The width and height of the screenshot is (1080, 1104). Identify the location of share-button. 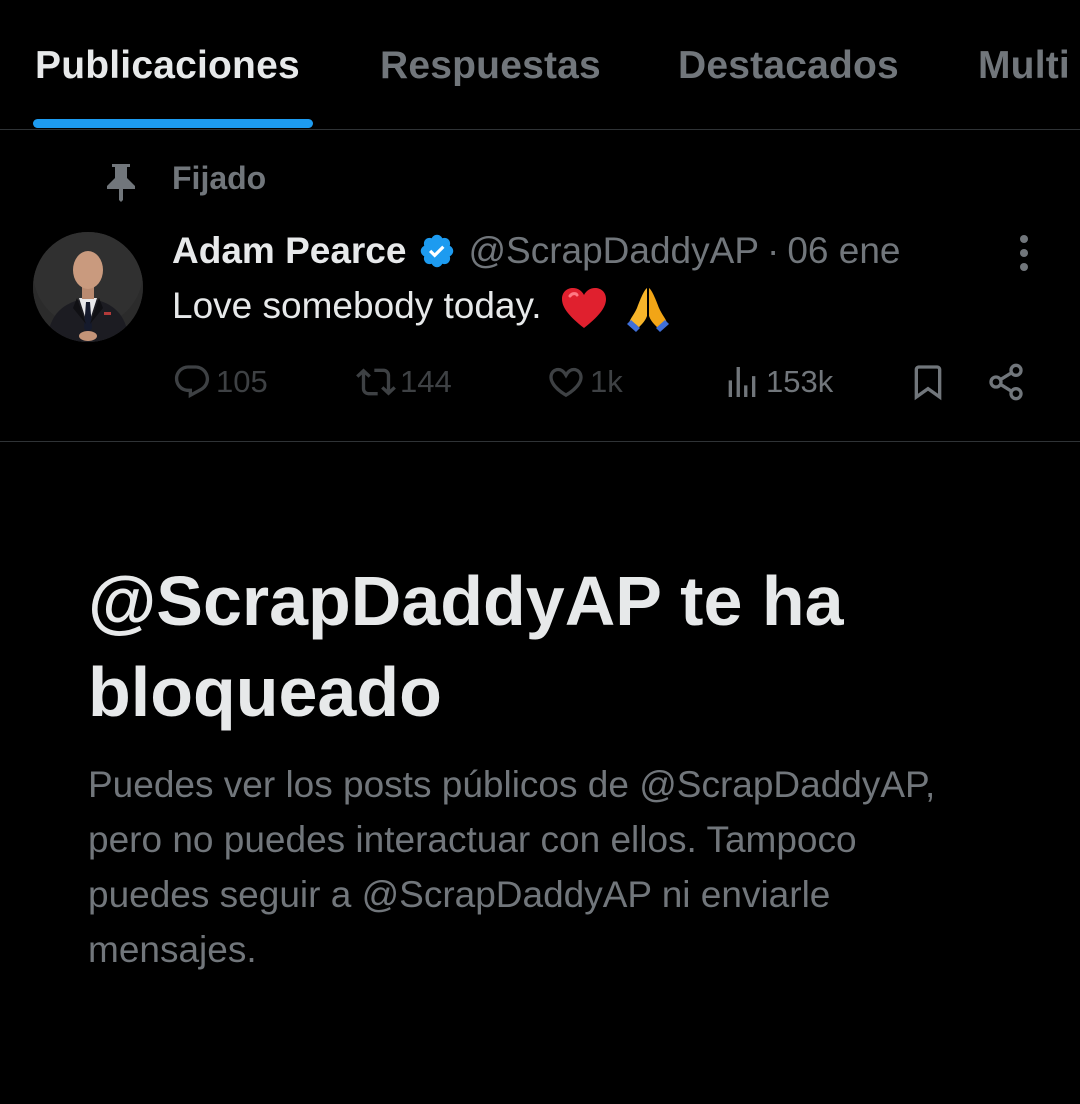
(1006, 382).